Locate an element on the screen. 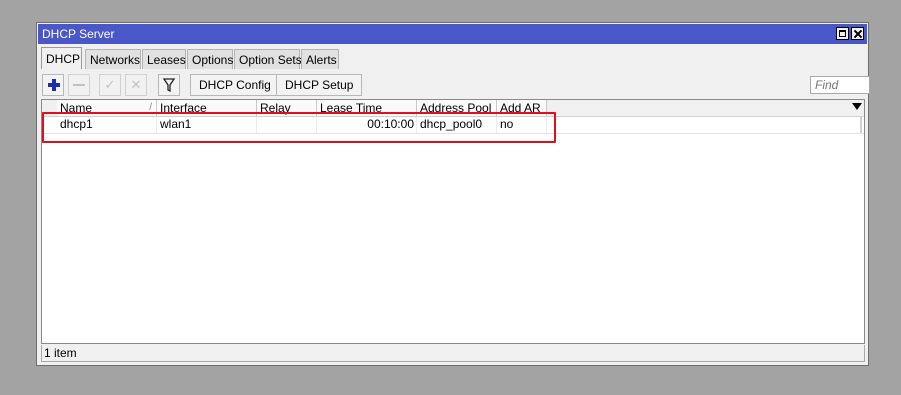 The height and width of the screenshot is (395, 901). table-row: dhcp1 wlan1 00:10:00 dhcp_pool0 no is located at coordinates (453, 125).